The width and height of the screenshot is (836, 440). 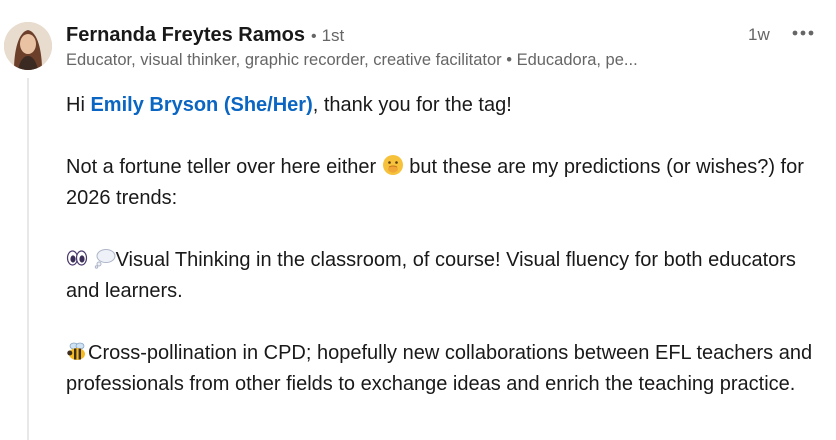 What do you see at coordinates (412, 105) in the screenshot?
I see `thanks-text: , thank you for the tag!` at bounding box center [412, 105].